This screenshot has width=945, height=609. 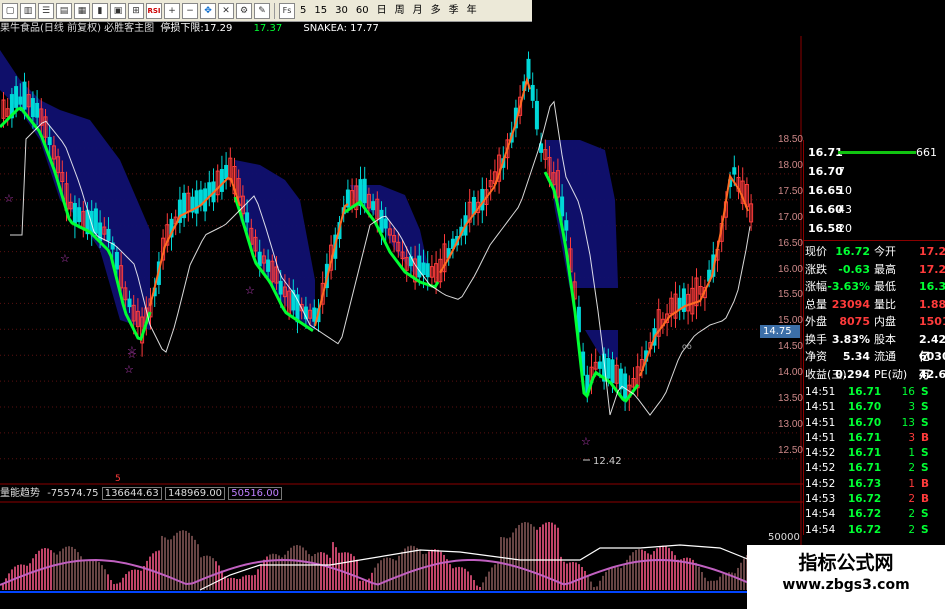 What do you see at coordinates (244, 10) in the screenshot?
I see `settings-icon: ⚙` at bounding box center [244, 10].